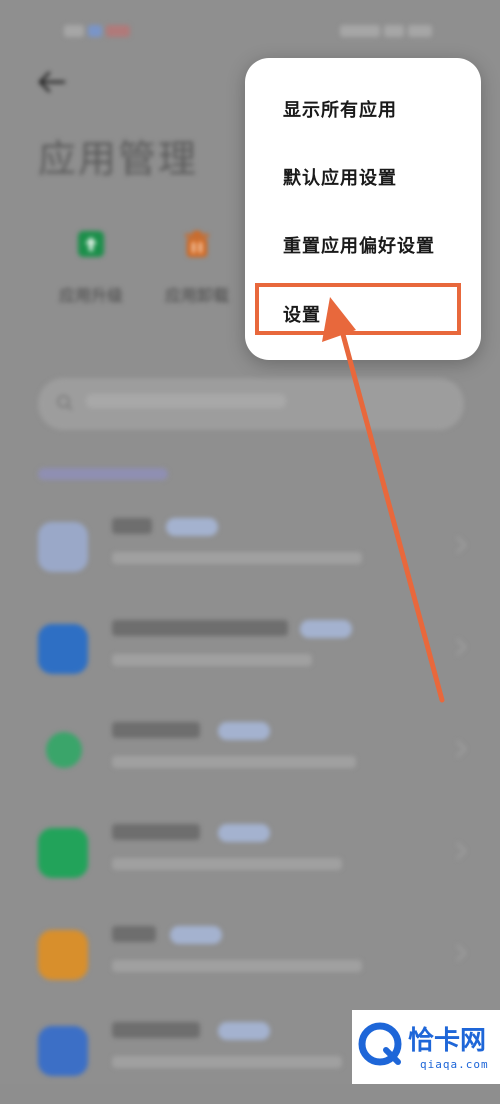 The image size is (500, 1104). I want to click on phone-app-icon, so click(63, 853).